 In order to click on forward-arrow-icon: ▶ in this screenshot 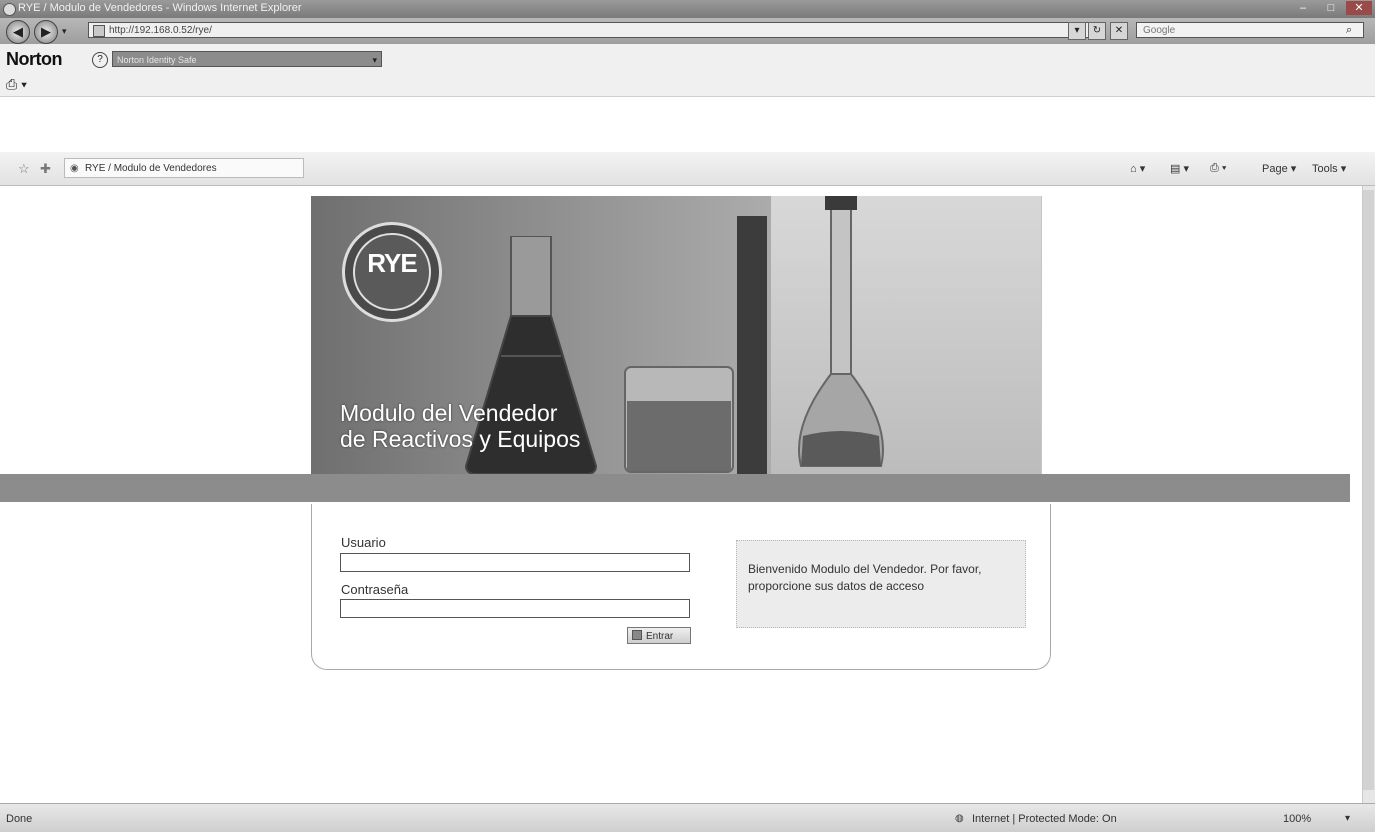, I will do `click(46, 31)`.